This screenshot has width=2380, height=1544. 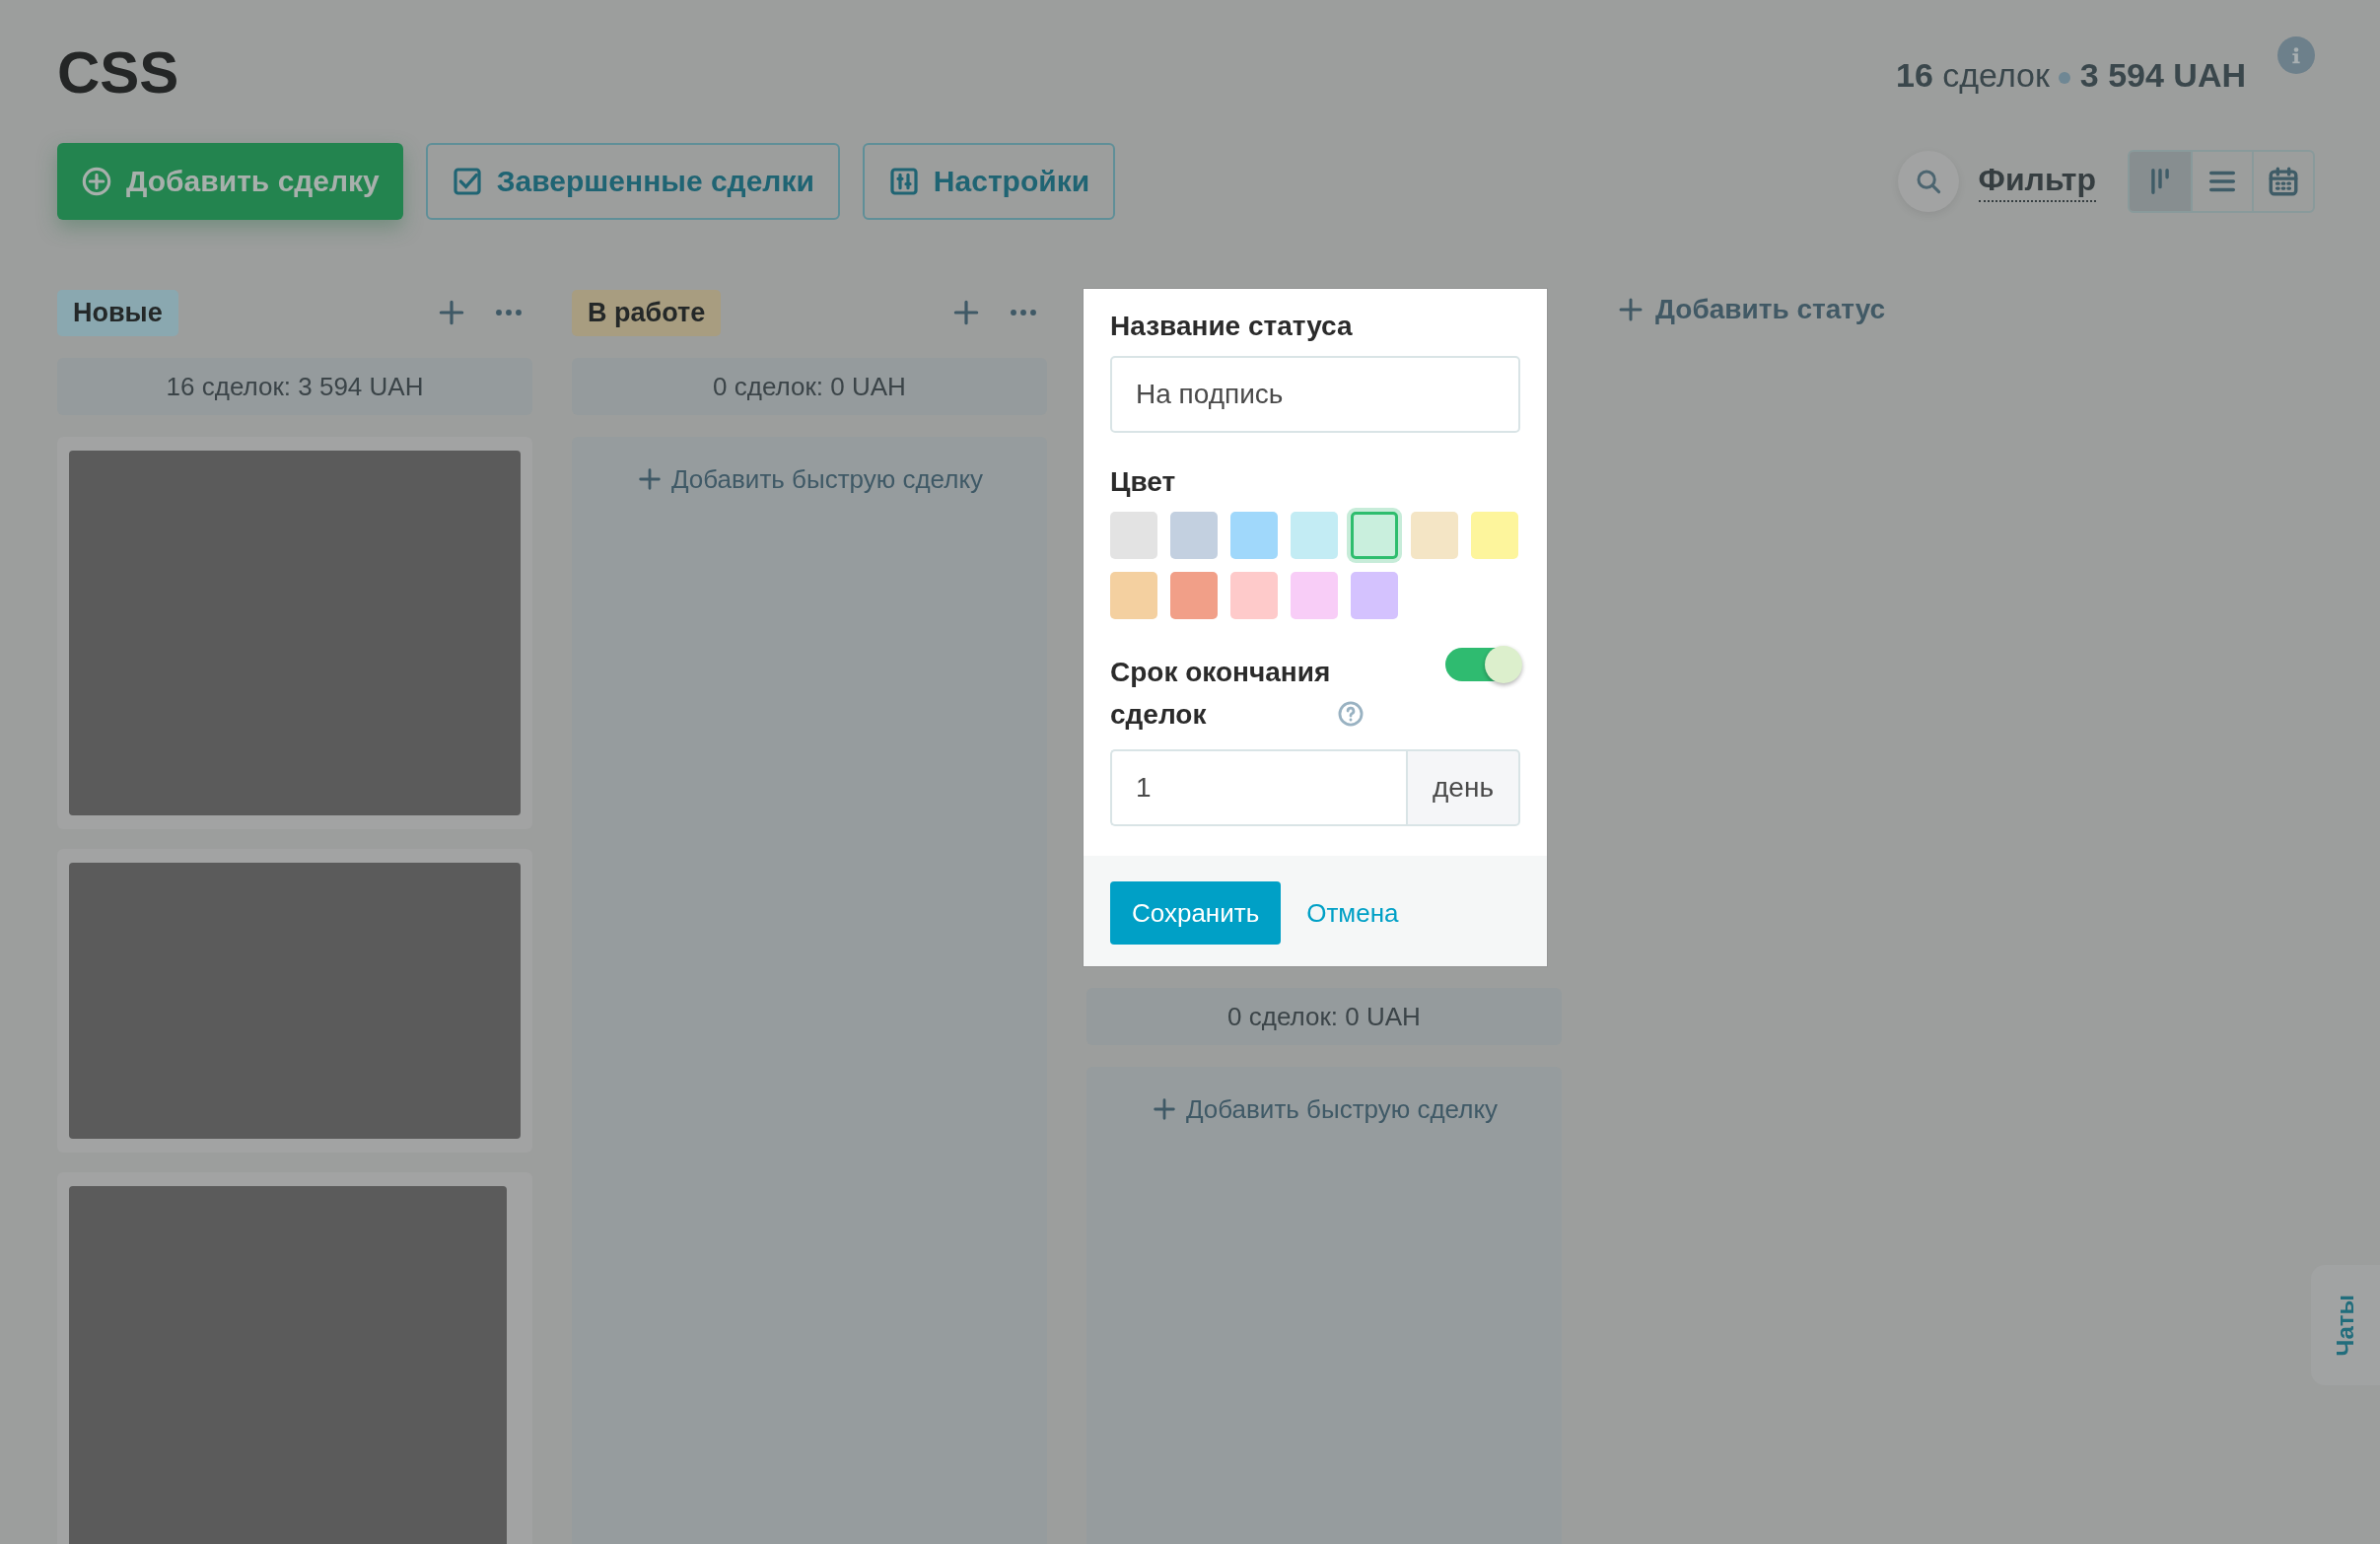 I want to click on field-label: Цвет, so click(x=1143, y=482).